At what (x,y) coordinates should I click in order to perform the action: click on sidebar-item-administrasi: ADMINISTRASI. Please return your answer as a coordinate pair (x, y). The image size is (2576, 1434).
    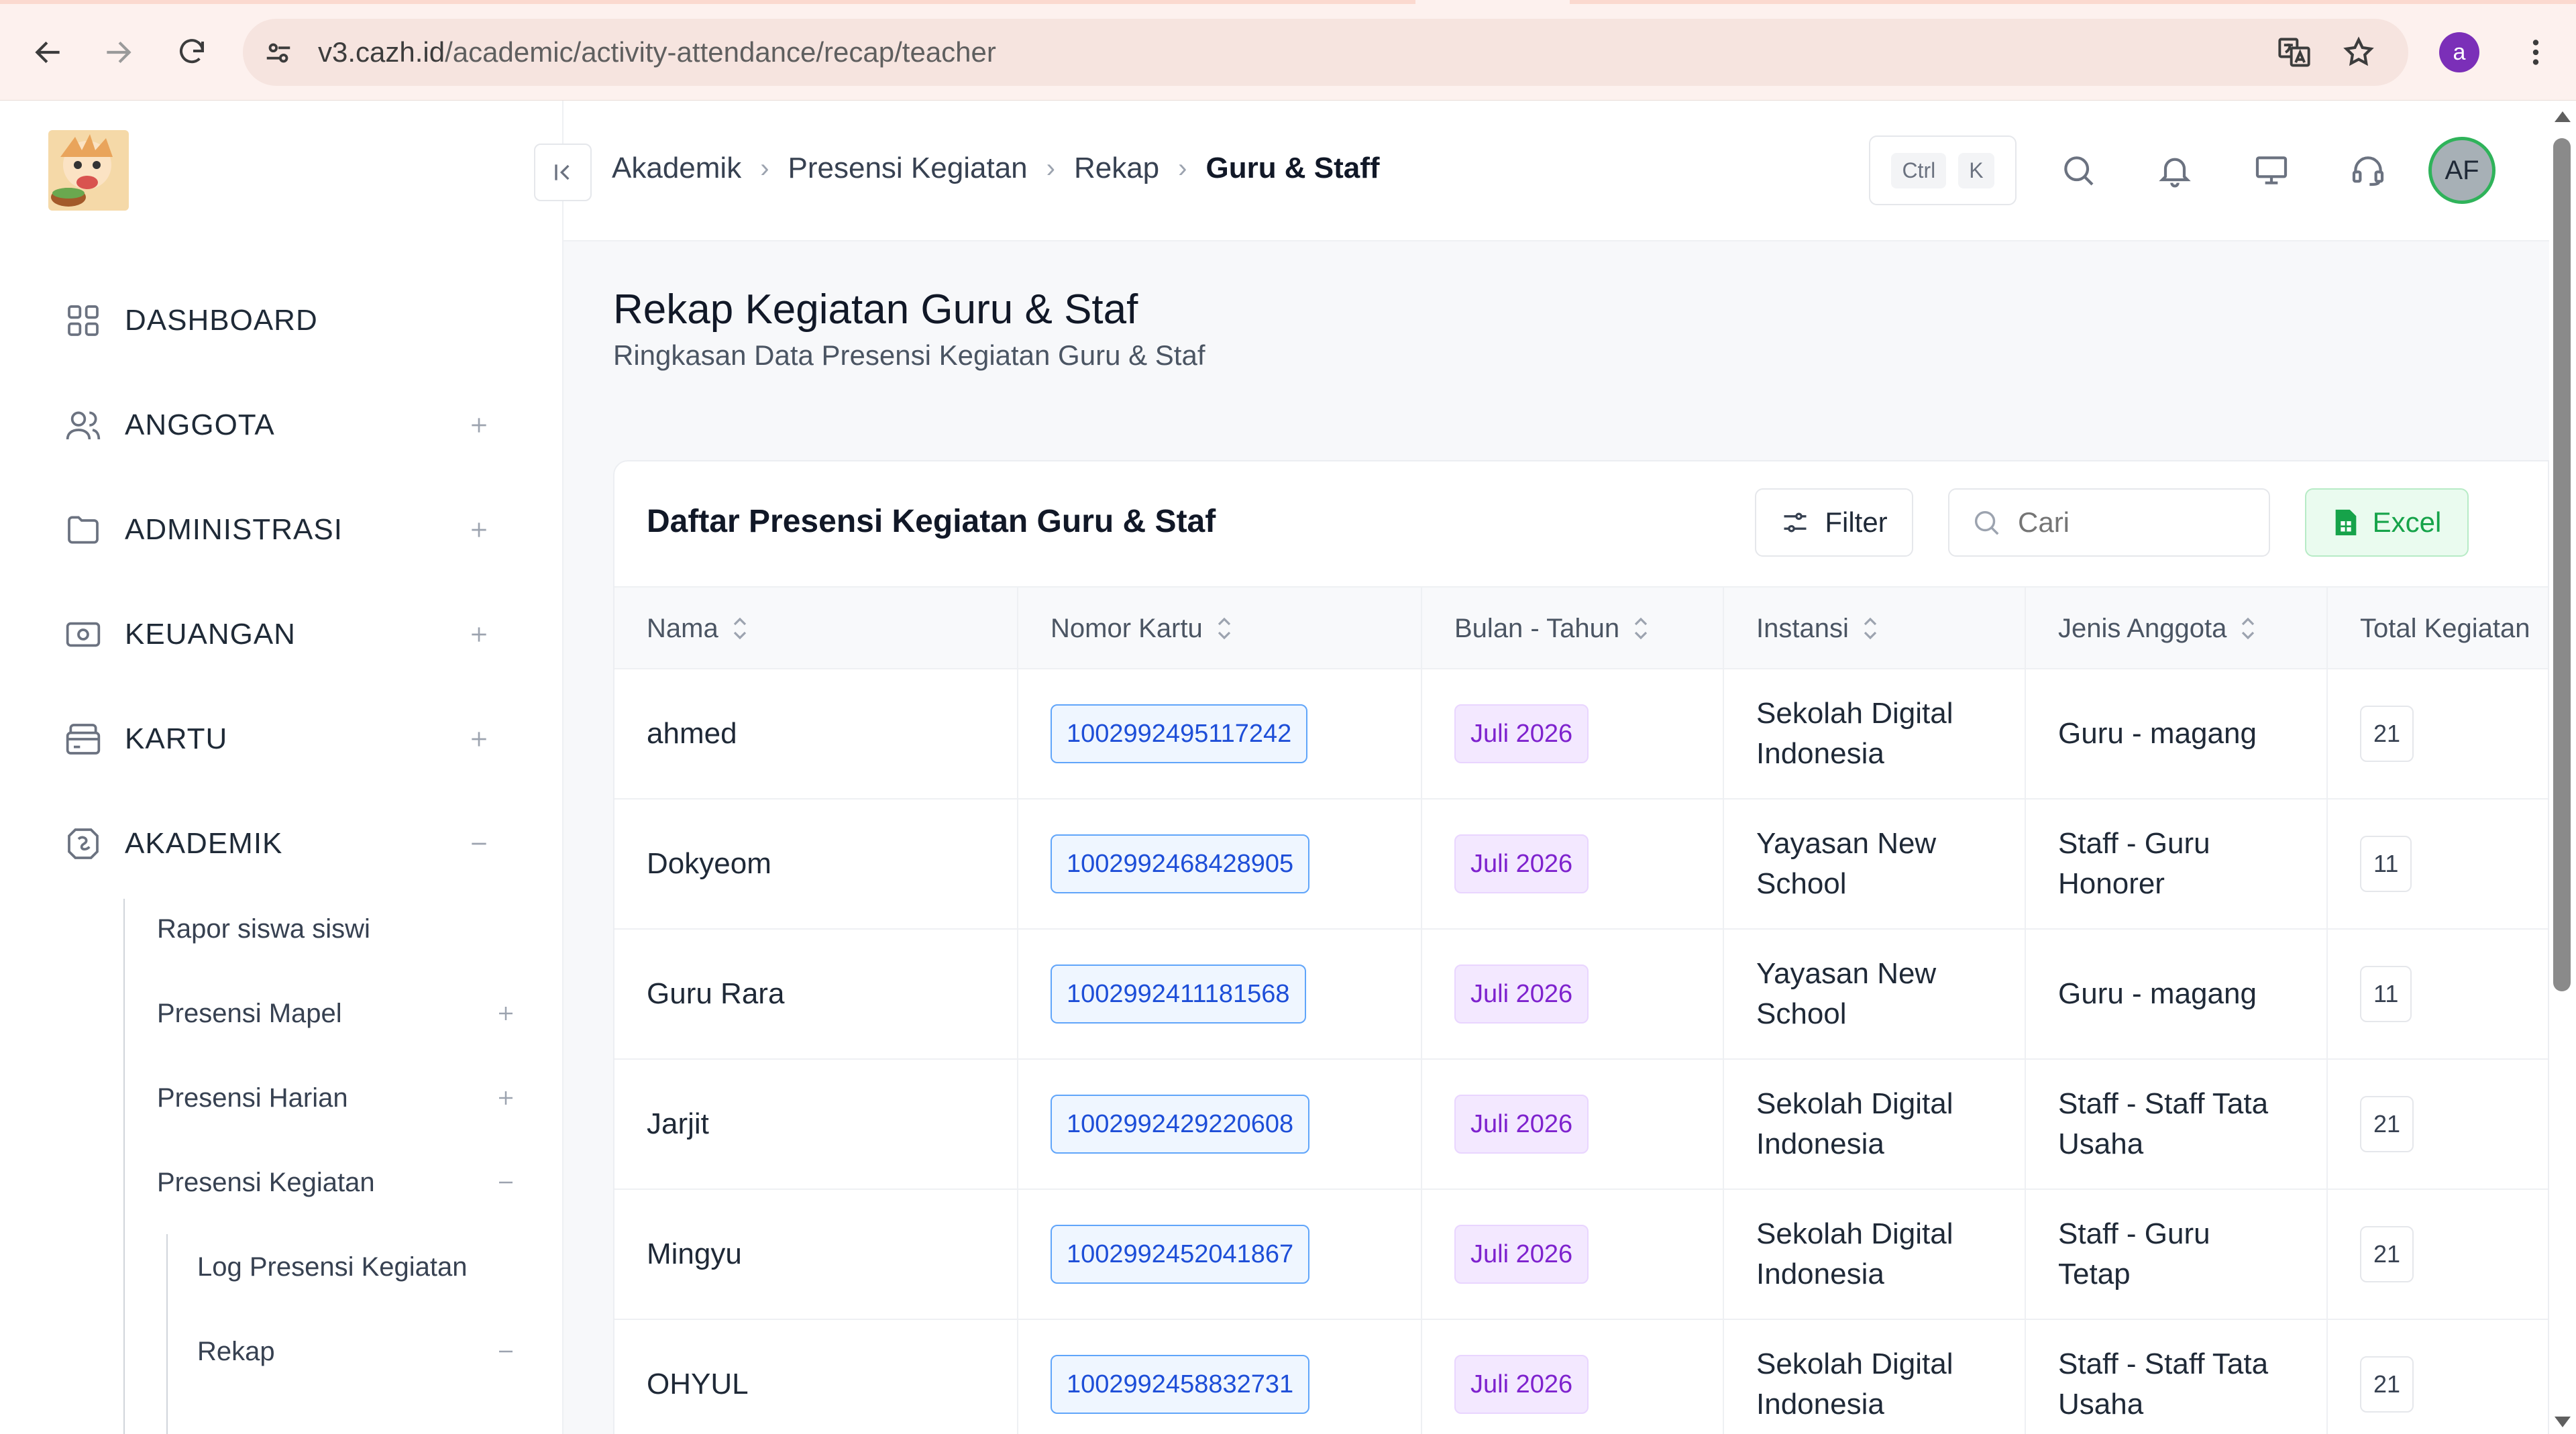
    Looking at the image, I should click on (277, 530).